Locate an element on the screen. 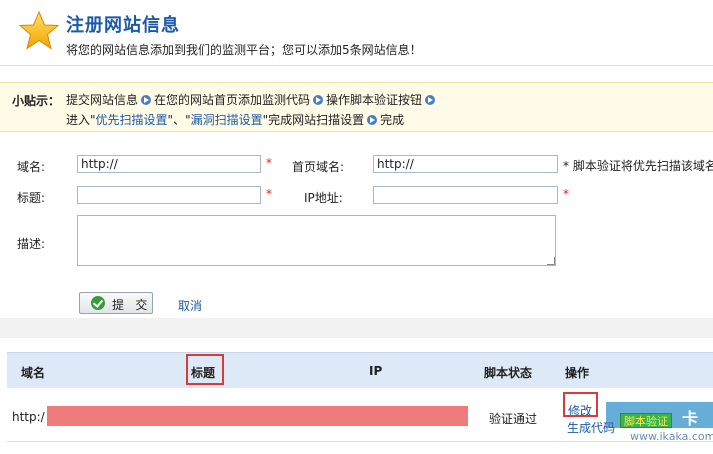 The image size is (713, 454). home-domain-input is located at coordinates (465, 164).